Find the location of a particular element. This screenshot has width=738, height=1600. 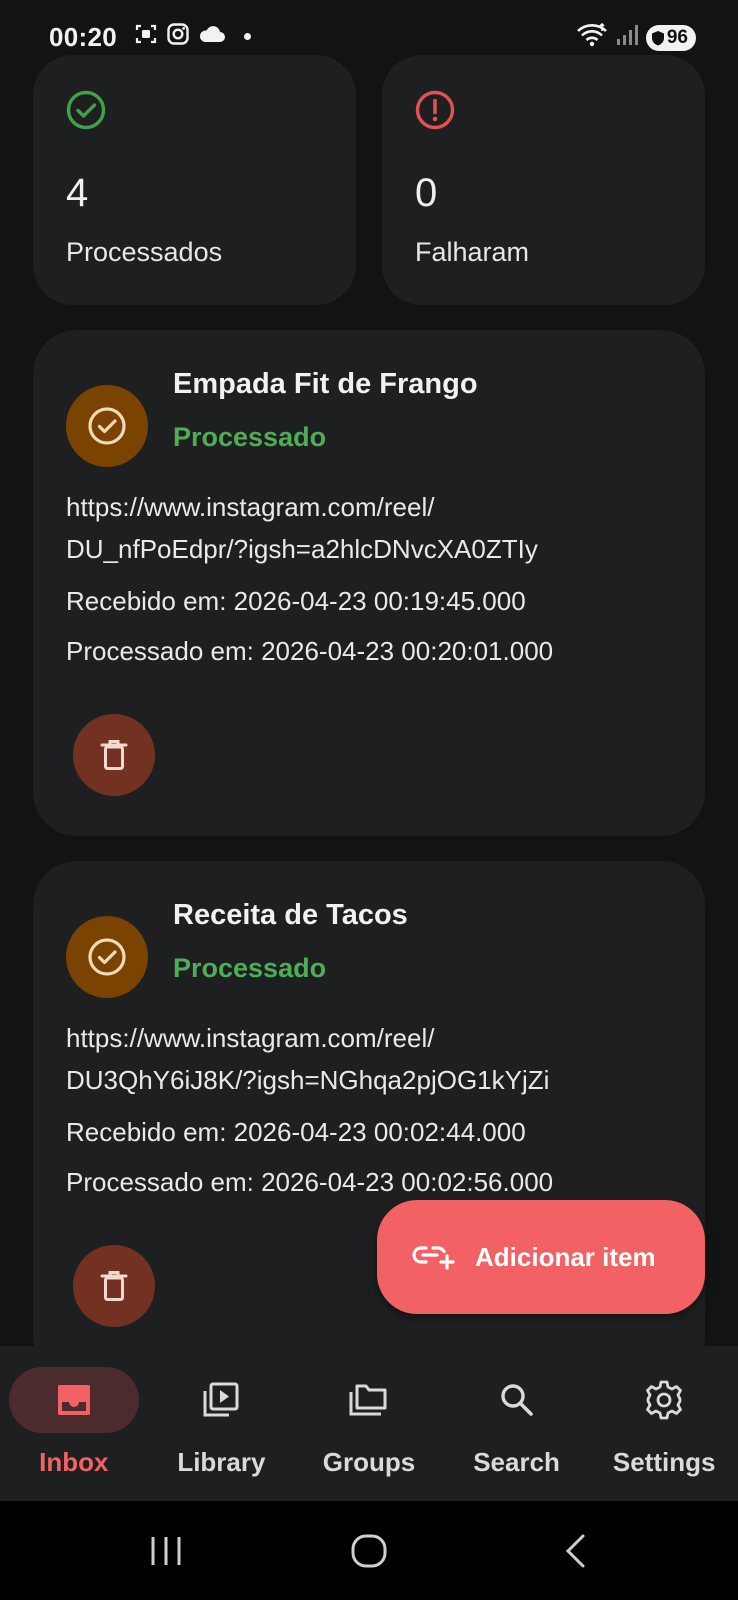

system-navigation-bar is located at coordinates (369, 1550).